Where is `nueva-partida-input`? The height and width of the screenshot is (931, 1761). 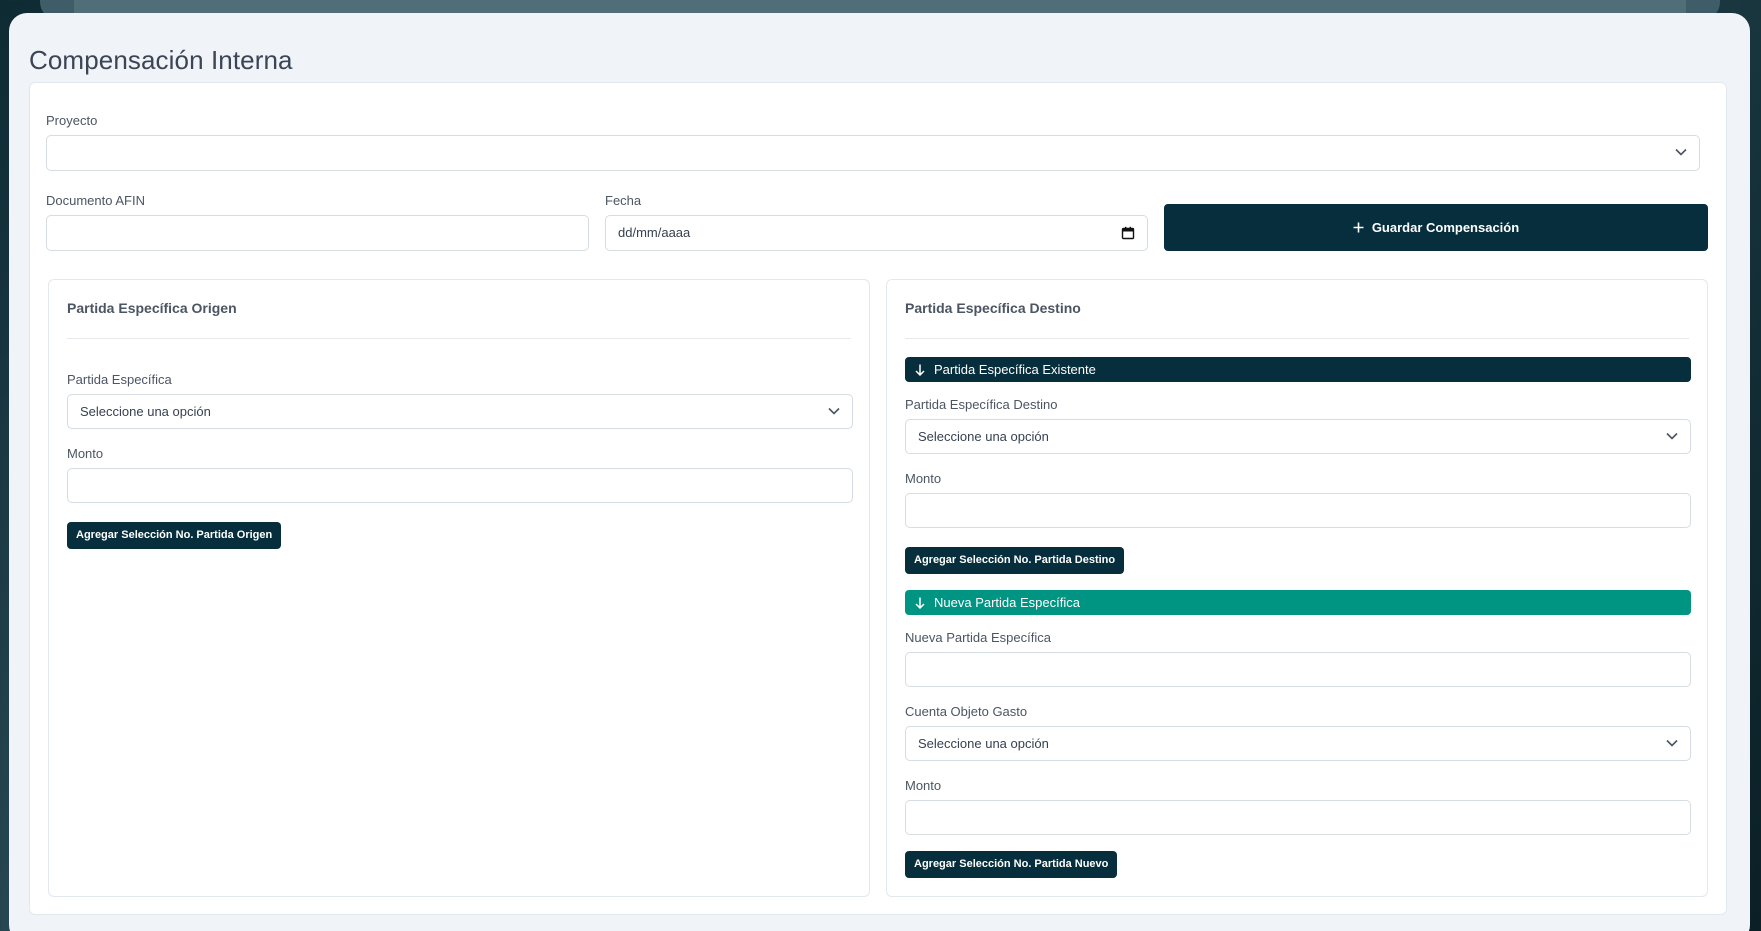 nueva-partida-input is located at coordinates (1298, 669).